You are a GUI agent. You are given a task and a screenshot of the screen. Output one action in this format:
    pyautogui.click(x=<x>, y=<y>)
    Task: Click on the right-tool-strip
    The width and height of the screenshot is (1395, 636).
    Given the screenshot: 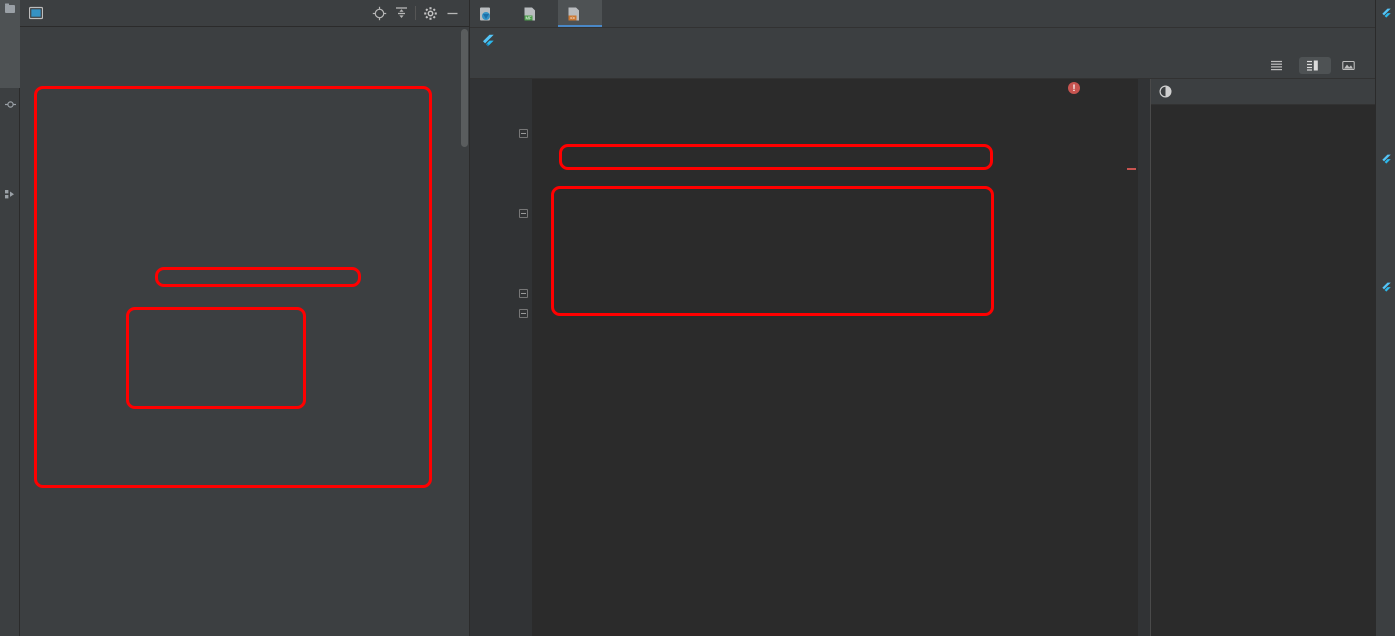 What is the action you would take?
    pyautogui.click(x=1385, y=318)
    